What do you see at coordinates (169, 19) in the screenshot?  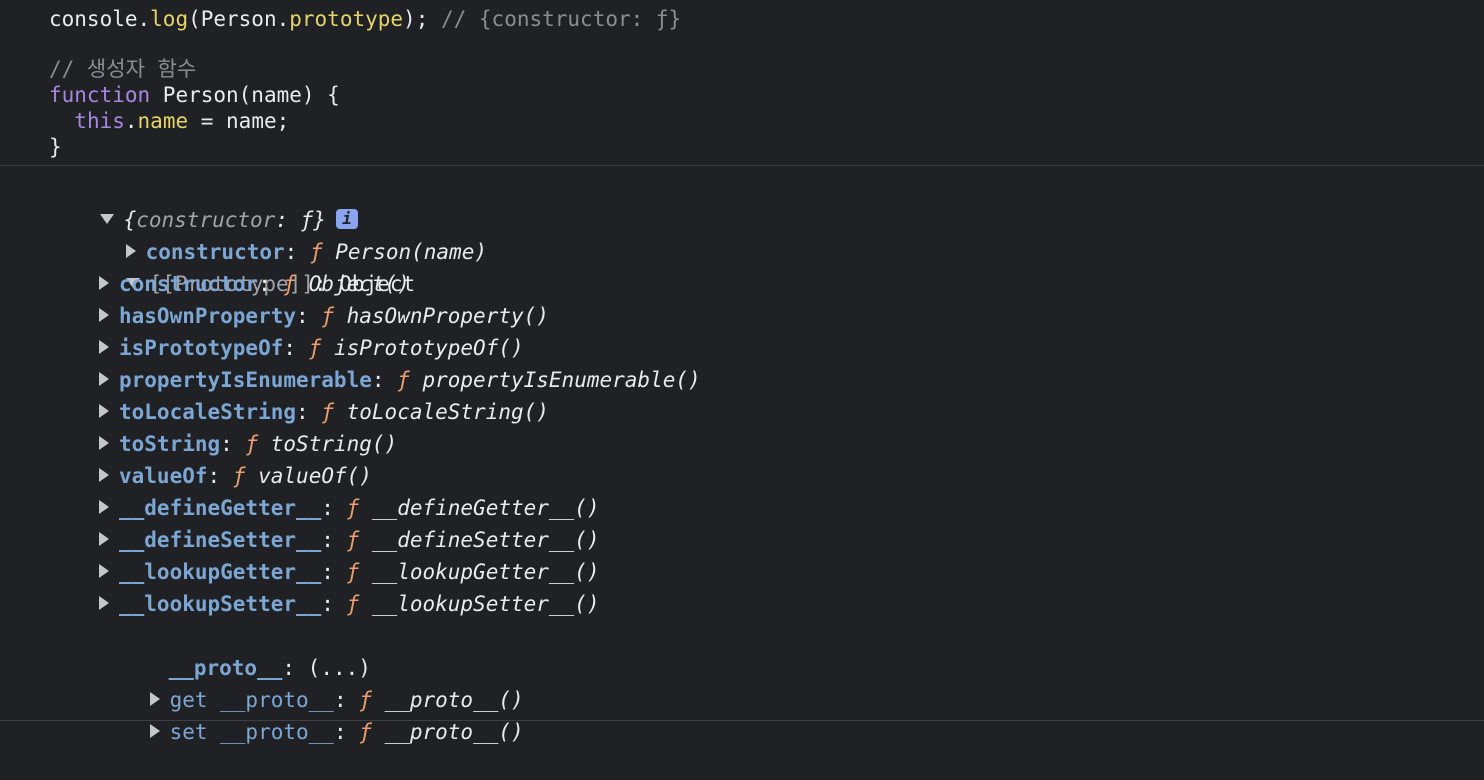 I see `code-token: log` at bounding box center [169, 19].